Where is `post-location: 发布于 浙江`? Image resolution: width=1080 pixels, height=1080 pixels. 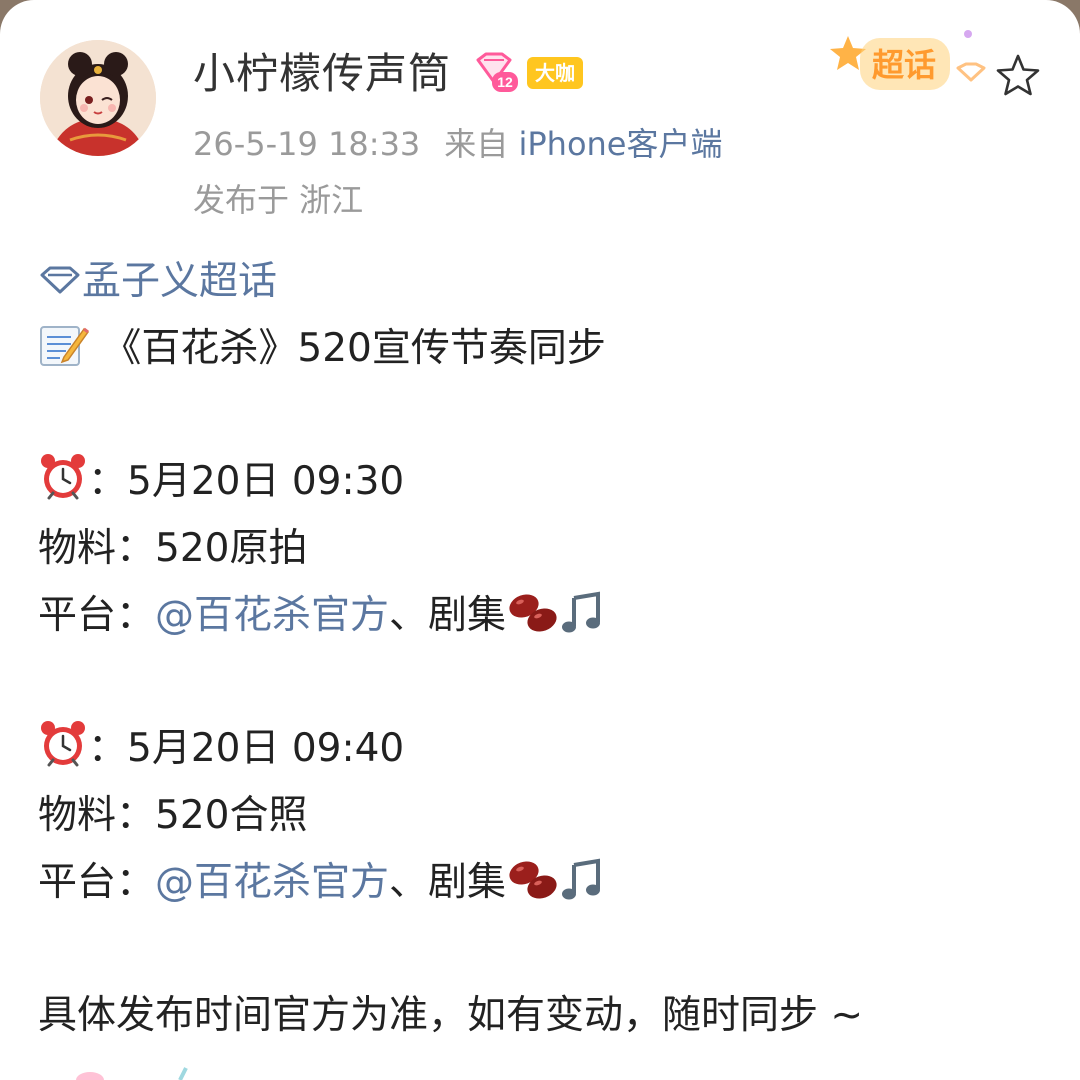
post-location: 发布于 浙江 is located at coordinates (278, 200).